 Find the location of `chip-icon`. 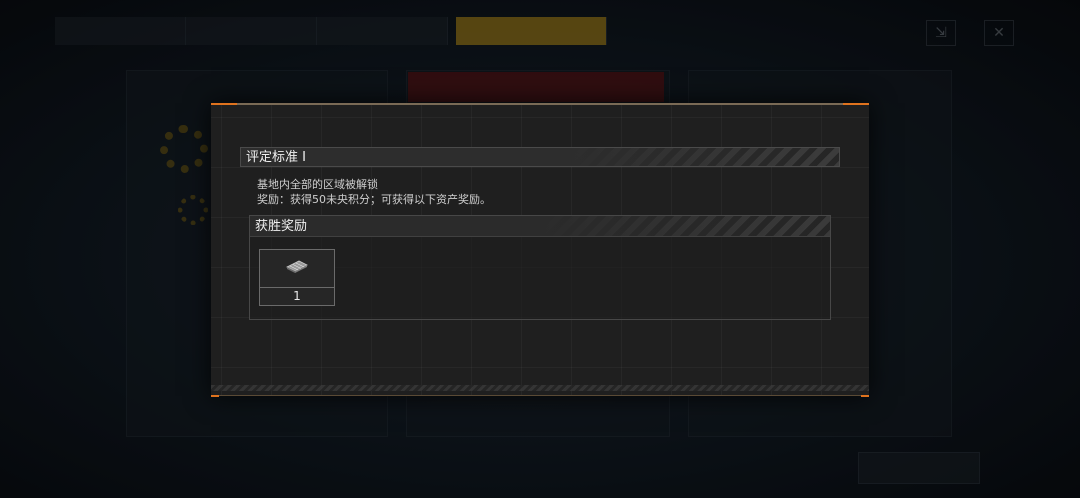

chip-icon is located at coordinates (297, 266).